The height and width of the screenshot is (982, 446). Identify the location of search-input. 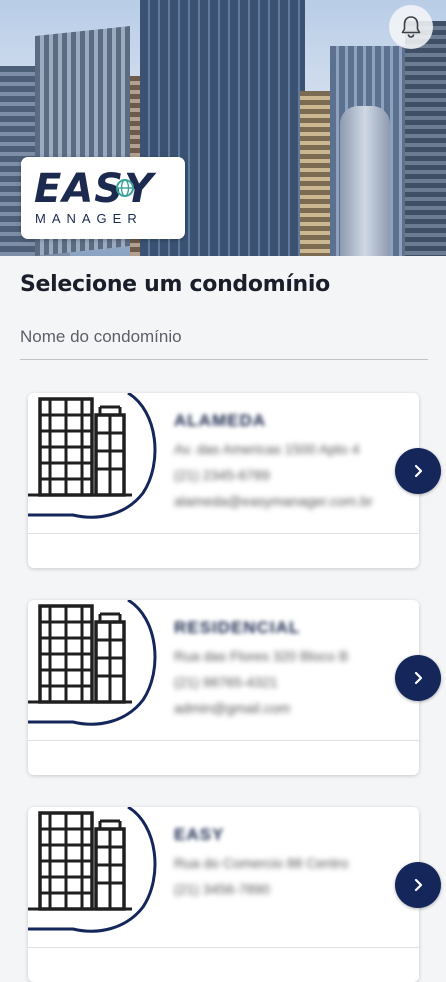
(224, 337).